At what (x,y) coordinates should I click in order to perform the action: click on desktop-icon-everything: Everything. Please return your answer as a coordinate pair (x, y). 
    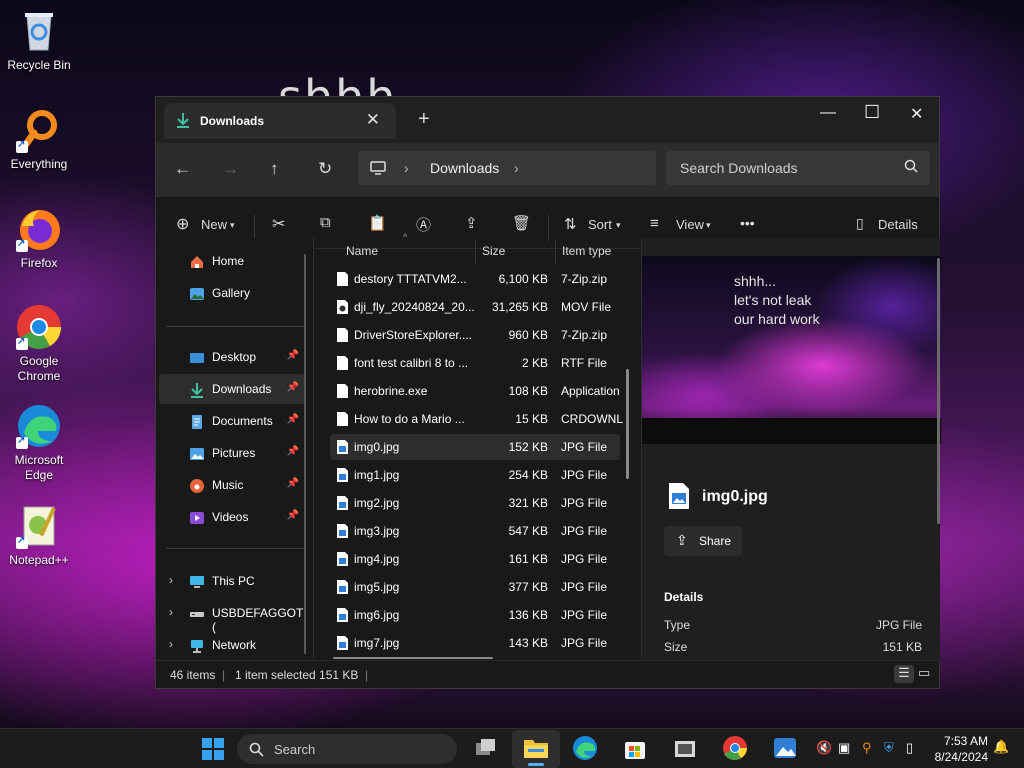
    Looking at the image, I should click on (39, 139).